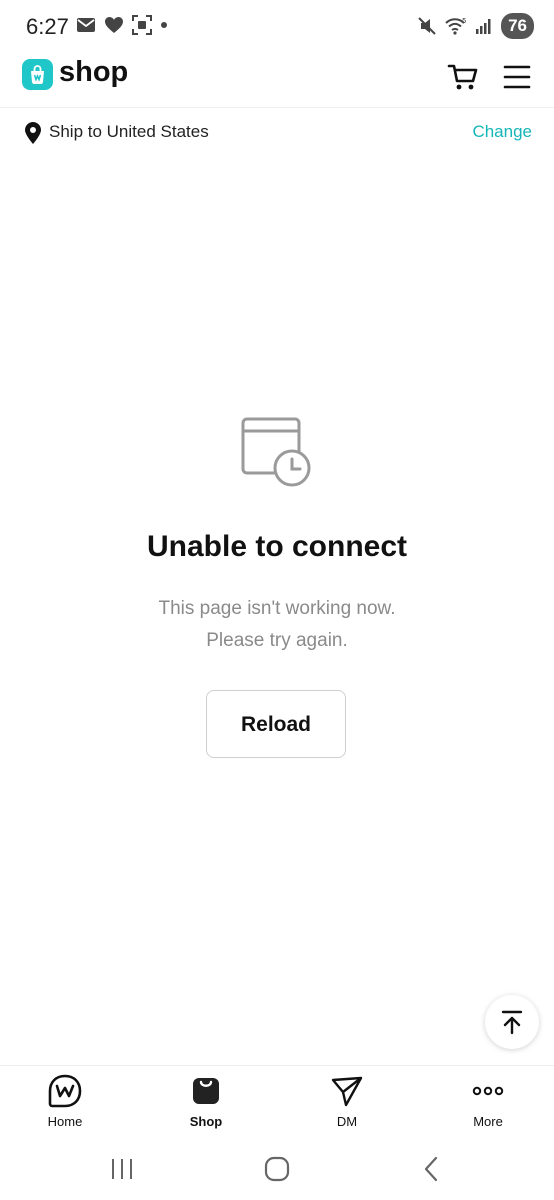 This screenshot has height=1200, width=554. Describe the element at coordinates (206, 1091) in the screenshot. I see `shopping-bag-icon` at that location.